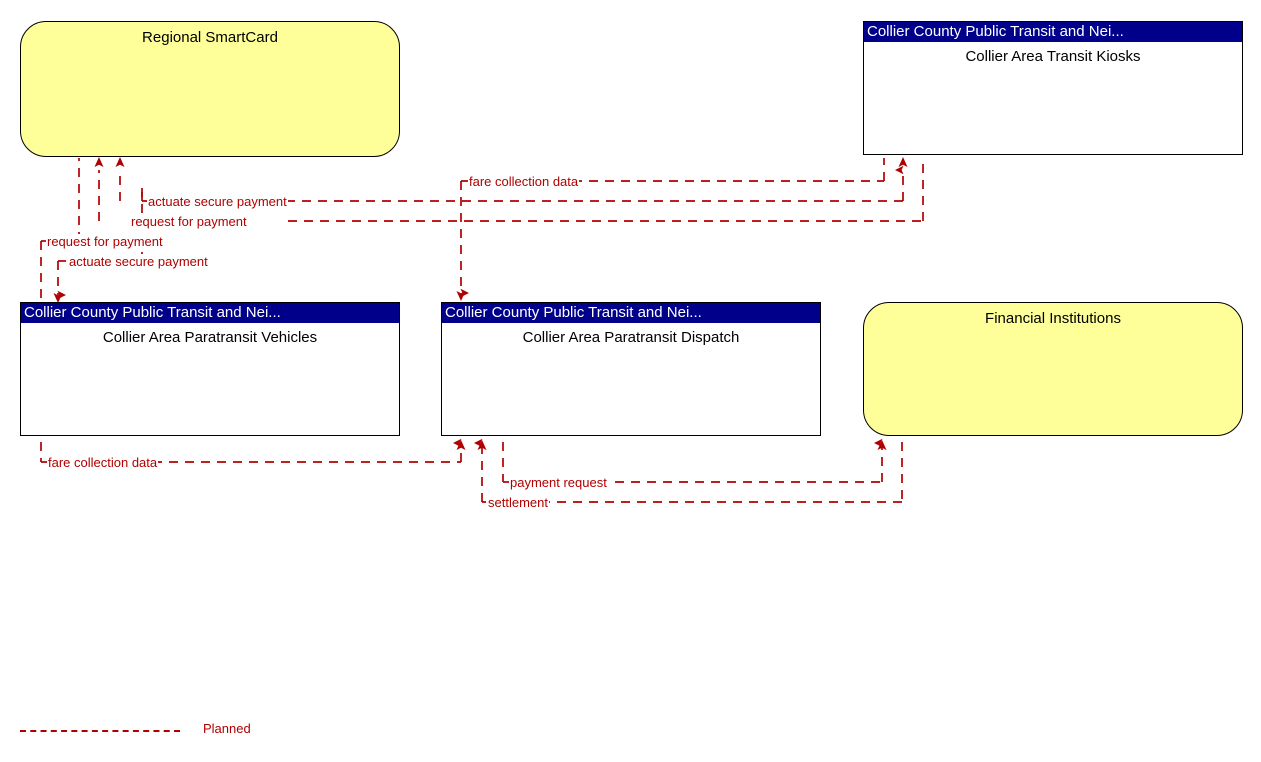 The width and height of the screenshot is (1261, 762). What do you see at coordinates (210, 37) in the screenshot?
I see `node-regional-smartcard-title: Regional SmartCard` at bounding box center [210, 37].